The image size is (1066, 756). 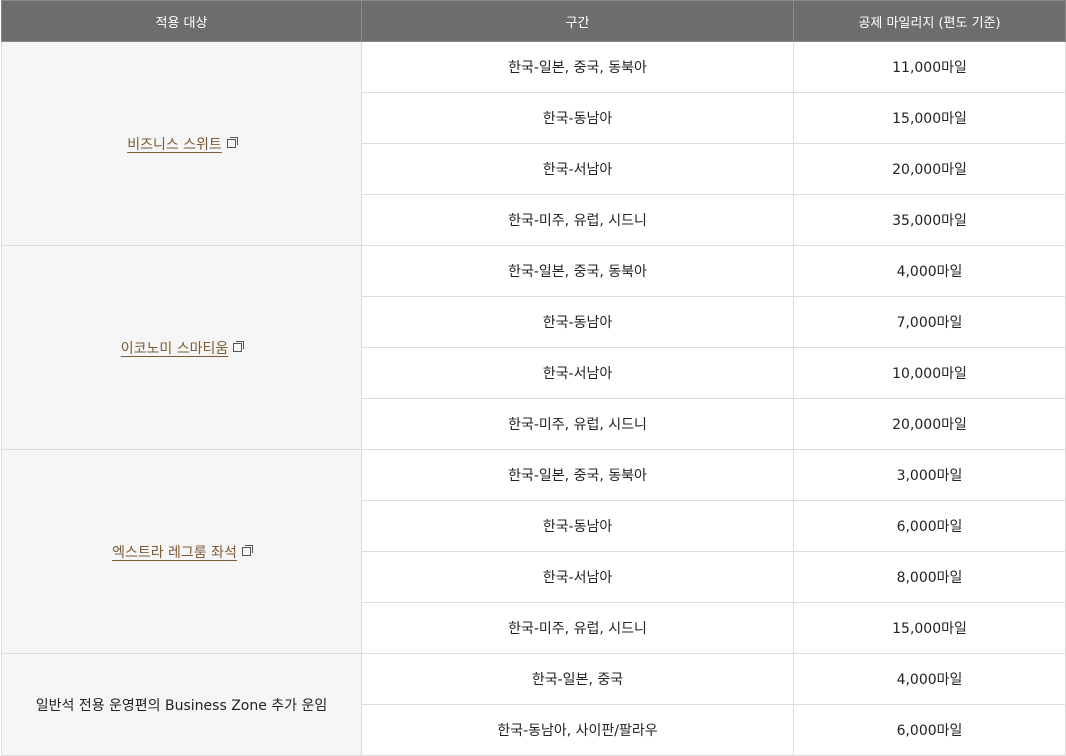 I want to click on target-link-extra-legroom: 엑스트라 레그룸 좌석, so click(x=182, y=552).